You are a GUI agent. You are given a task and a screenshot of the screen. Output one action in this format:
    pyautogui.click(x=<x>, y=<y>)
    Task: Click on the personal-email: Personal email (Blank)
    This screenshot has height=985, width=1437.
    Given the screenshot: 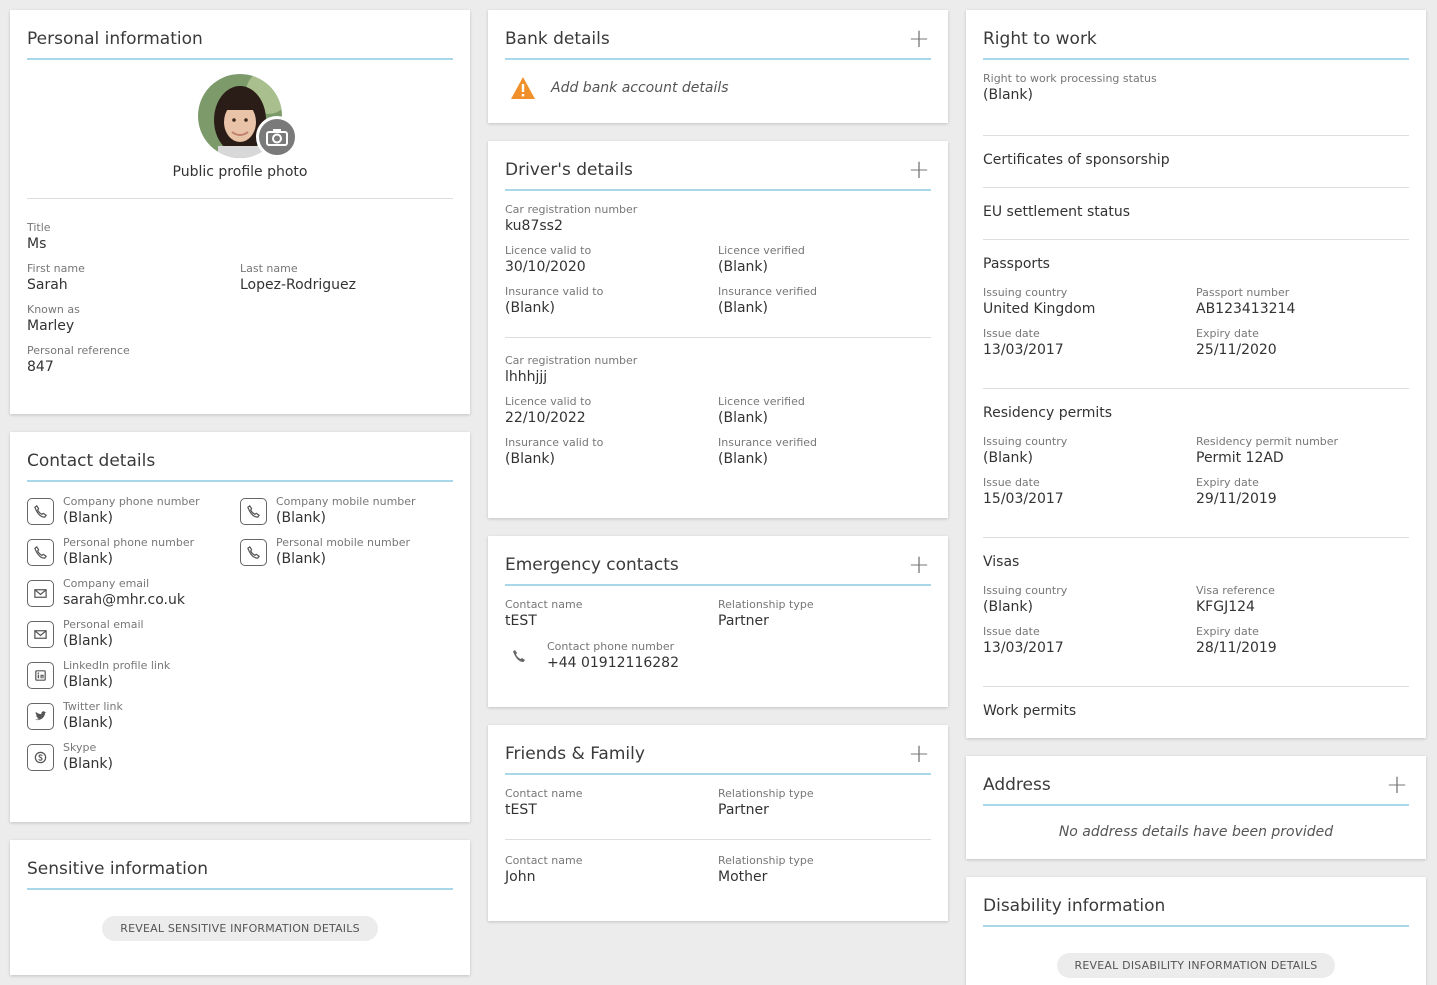 What is the action you would take?
    pyautogui.click(x=240, y=634)
    